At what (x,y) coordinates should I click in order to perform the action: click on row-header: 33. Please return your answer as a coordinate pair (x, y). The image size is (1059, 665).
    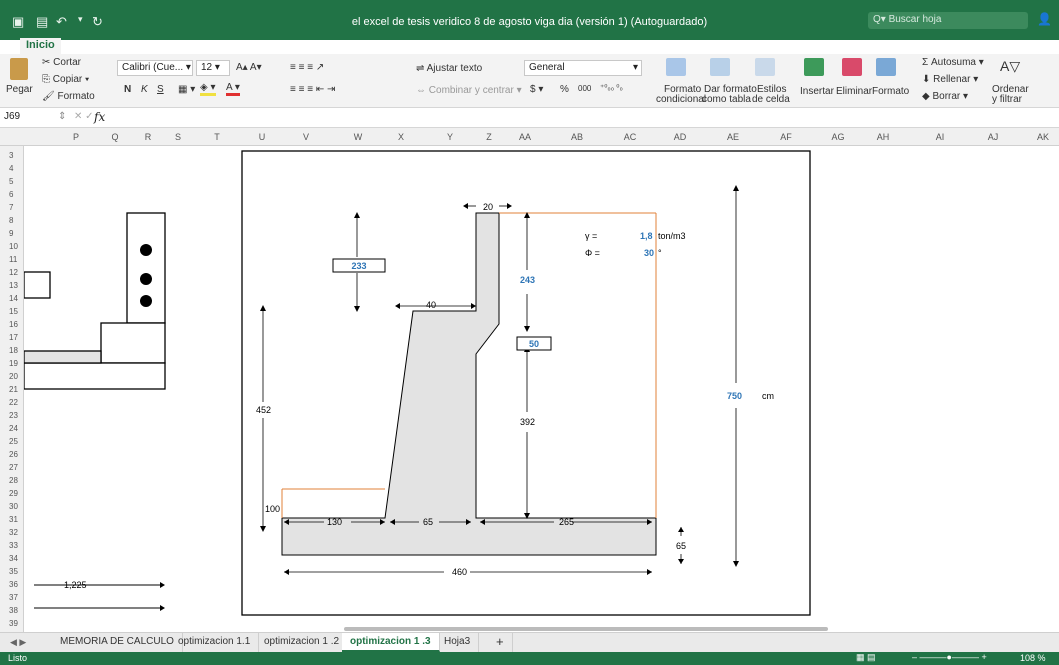
    Looking at the image, I should click on (10, 545).